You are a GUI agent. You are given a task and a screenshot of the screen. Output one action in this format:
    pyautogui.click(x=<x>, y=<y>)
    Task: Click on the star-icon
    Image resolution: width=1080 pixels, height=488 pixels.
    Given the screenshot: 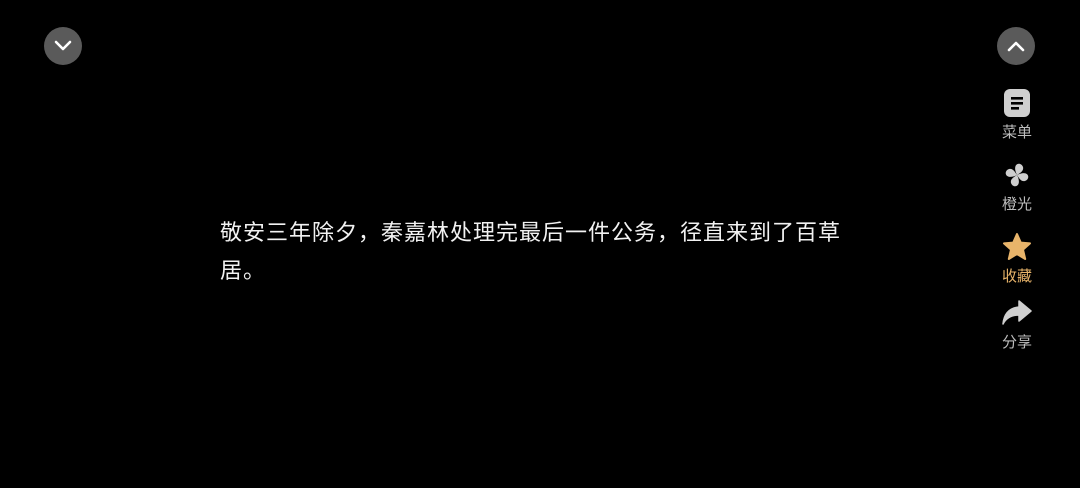 What is the action you would take?
    pyautogui.click(x=1017, y=246)
    